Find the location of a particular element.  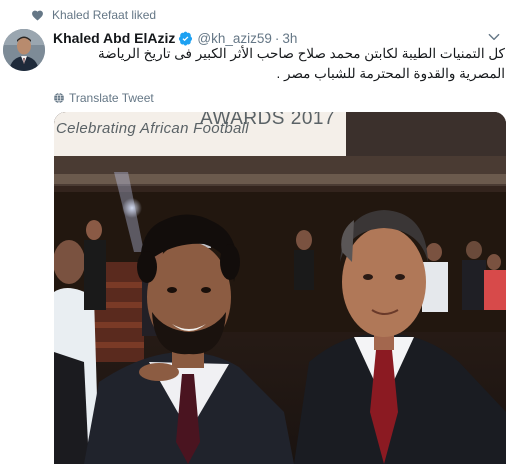

heart-icon is located at coordinates (37, 15).